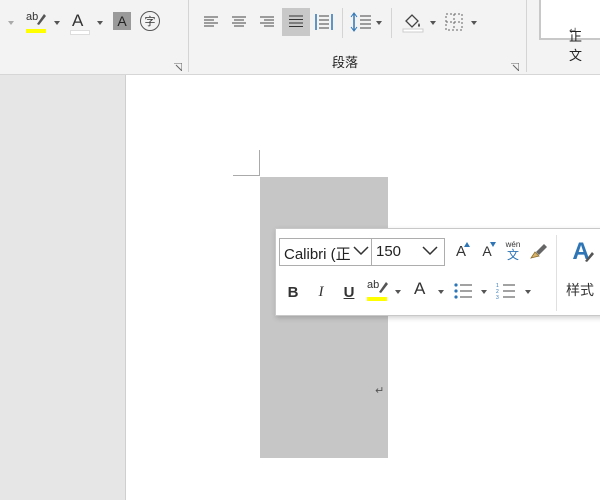  I want to click on numbered-list-icon: 1 2 3, so click(505, 291).